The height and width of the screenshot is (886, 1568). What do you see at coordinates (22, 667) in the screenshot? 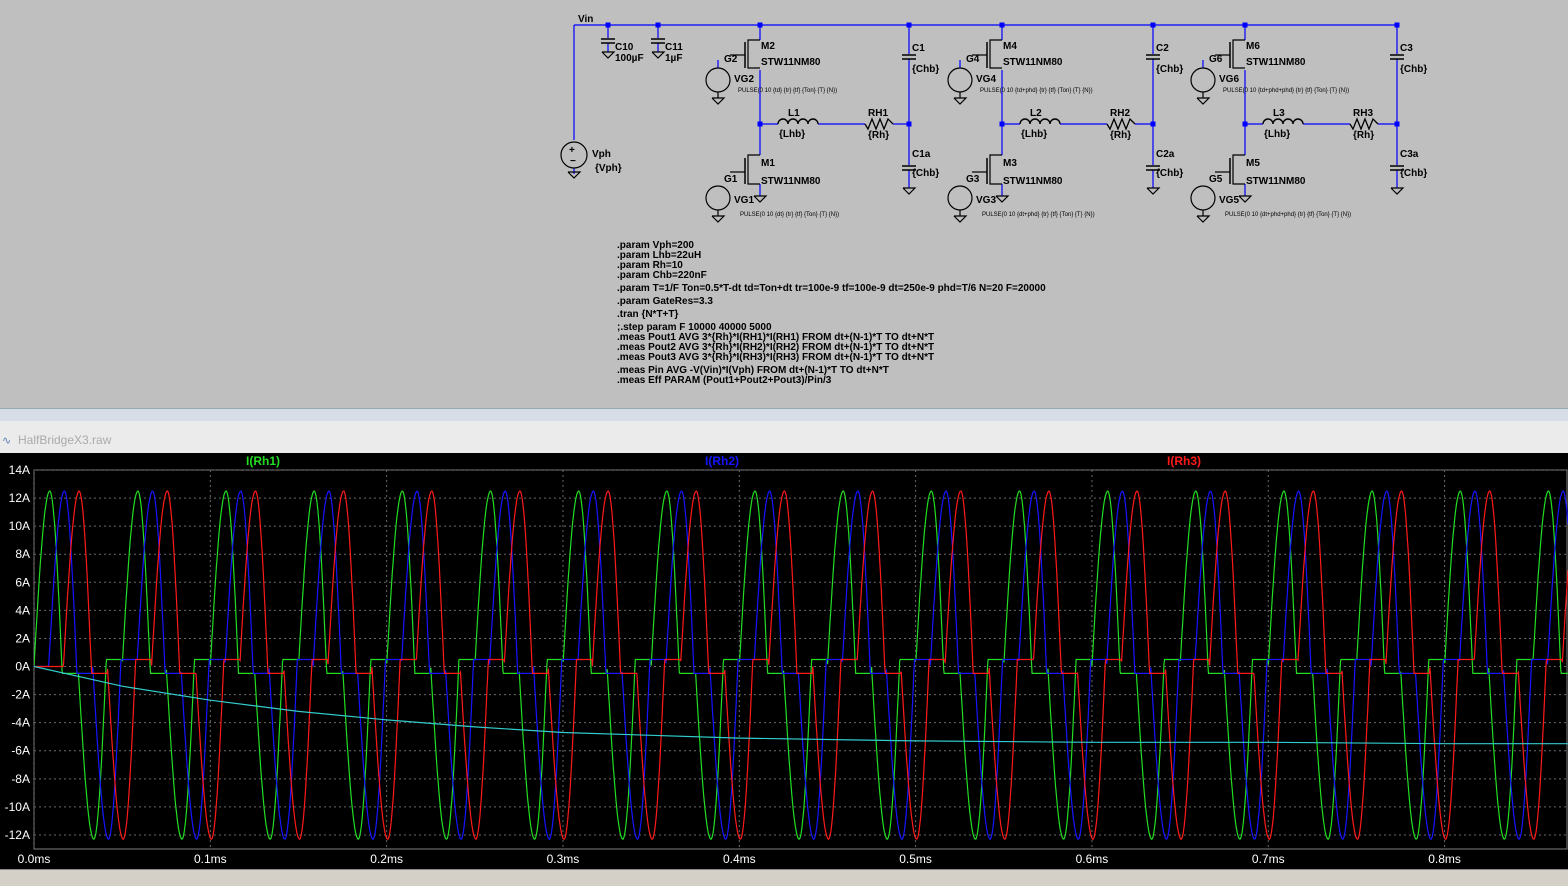
I see `y-tick-label: 0A` at bounding box center [22, 667].